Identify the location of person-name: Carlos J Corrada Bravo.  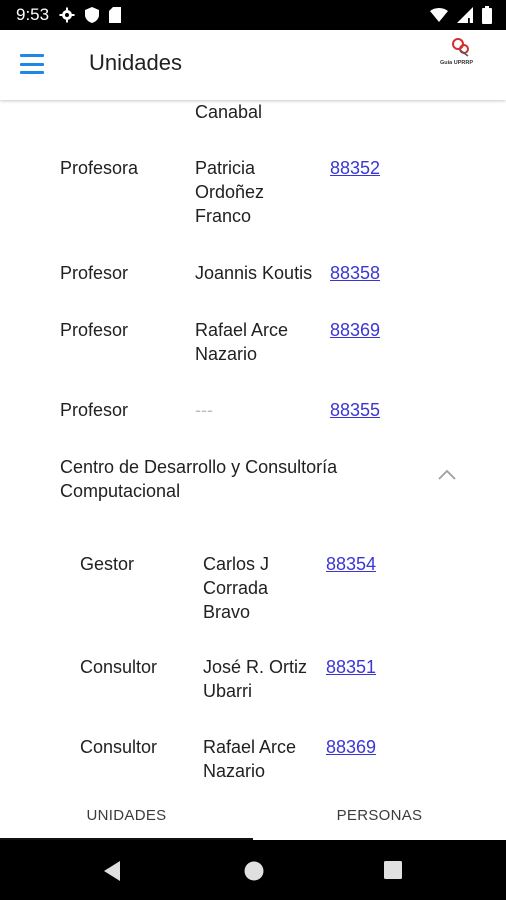
(236, 588).